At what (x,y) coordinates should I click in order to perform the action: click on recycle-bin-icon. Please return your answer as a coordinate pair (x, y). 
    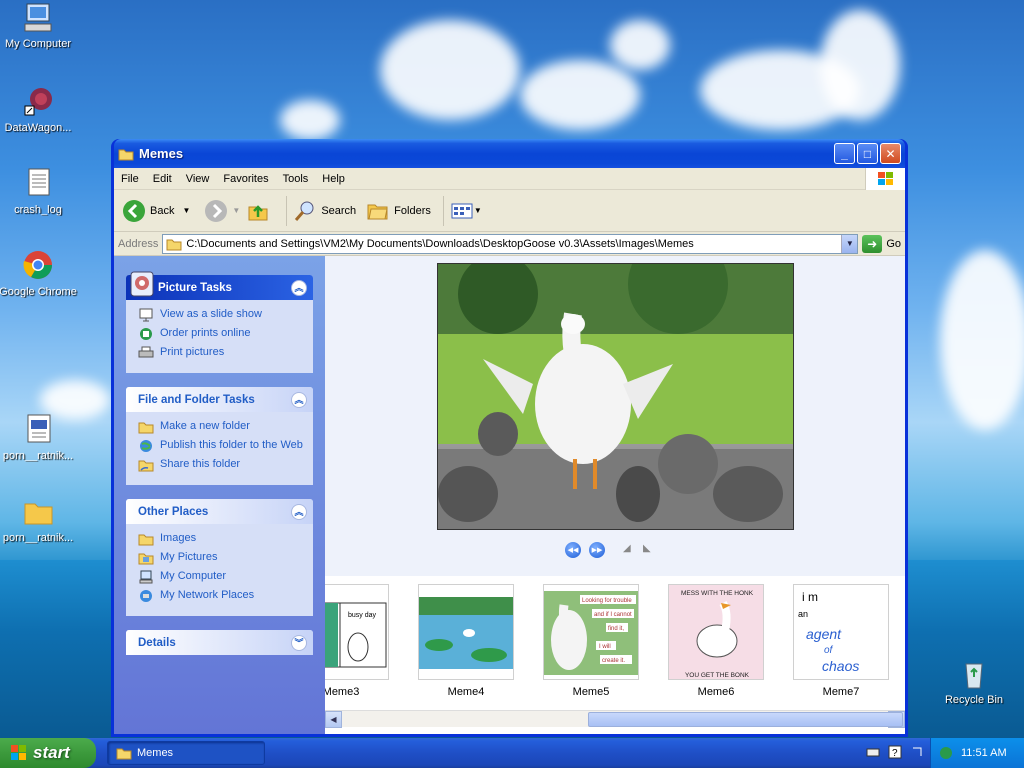
    Looking at the image, I should click on (974, 674).